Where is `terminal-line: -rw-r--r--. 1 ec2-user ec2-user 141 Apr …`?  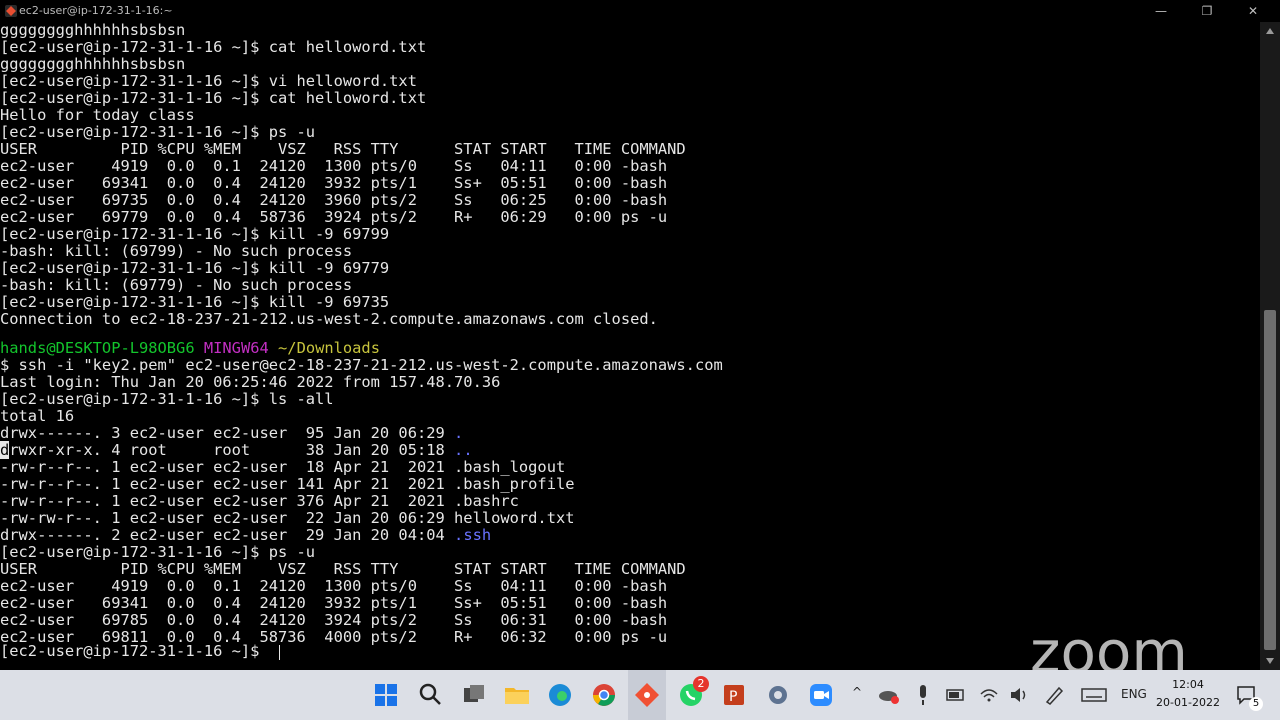
terminal-line: -rw-r--r--. 1 ec2-user ec2-user 141 Apr … is located at coordinates (287, 484).